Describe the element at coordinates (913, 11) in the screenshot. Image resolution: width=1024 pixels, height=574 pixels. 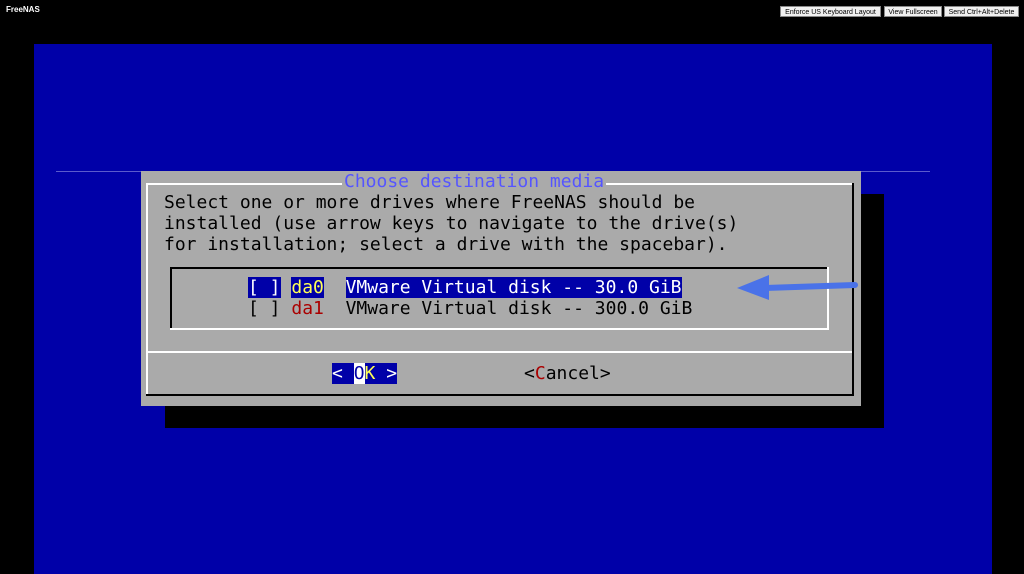
I see `view-fullscreen-button: View Fullscreen` at that location.